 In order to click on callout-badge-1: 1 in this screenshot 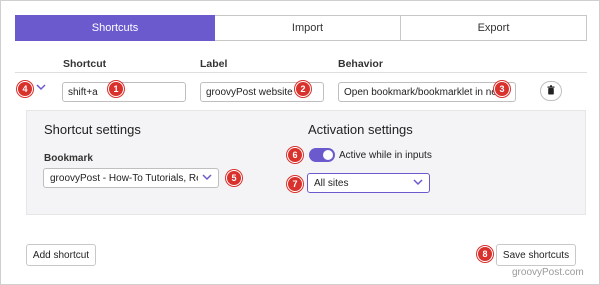, I will do `click(116, 89)`.